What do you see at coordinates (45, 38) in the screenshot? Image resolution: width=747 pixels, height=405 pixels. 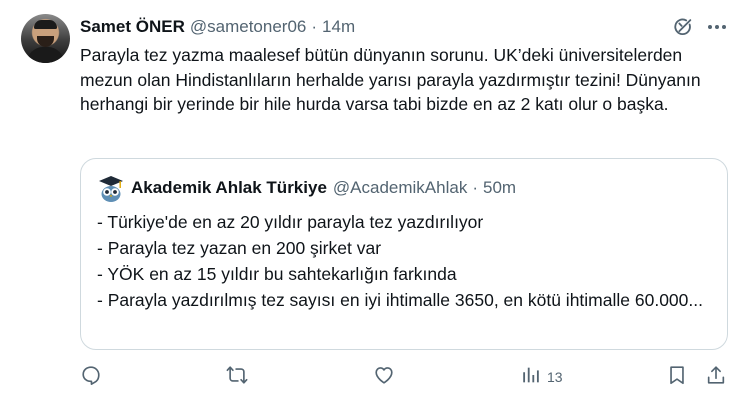 I see `avatar` at bounding box center [45, 38].